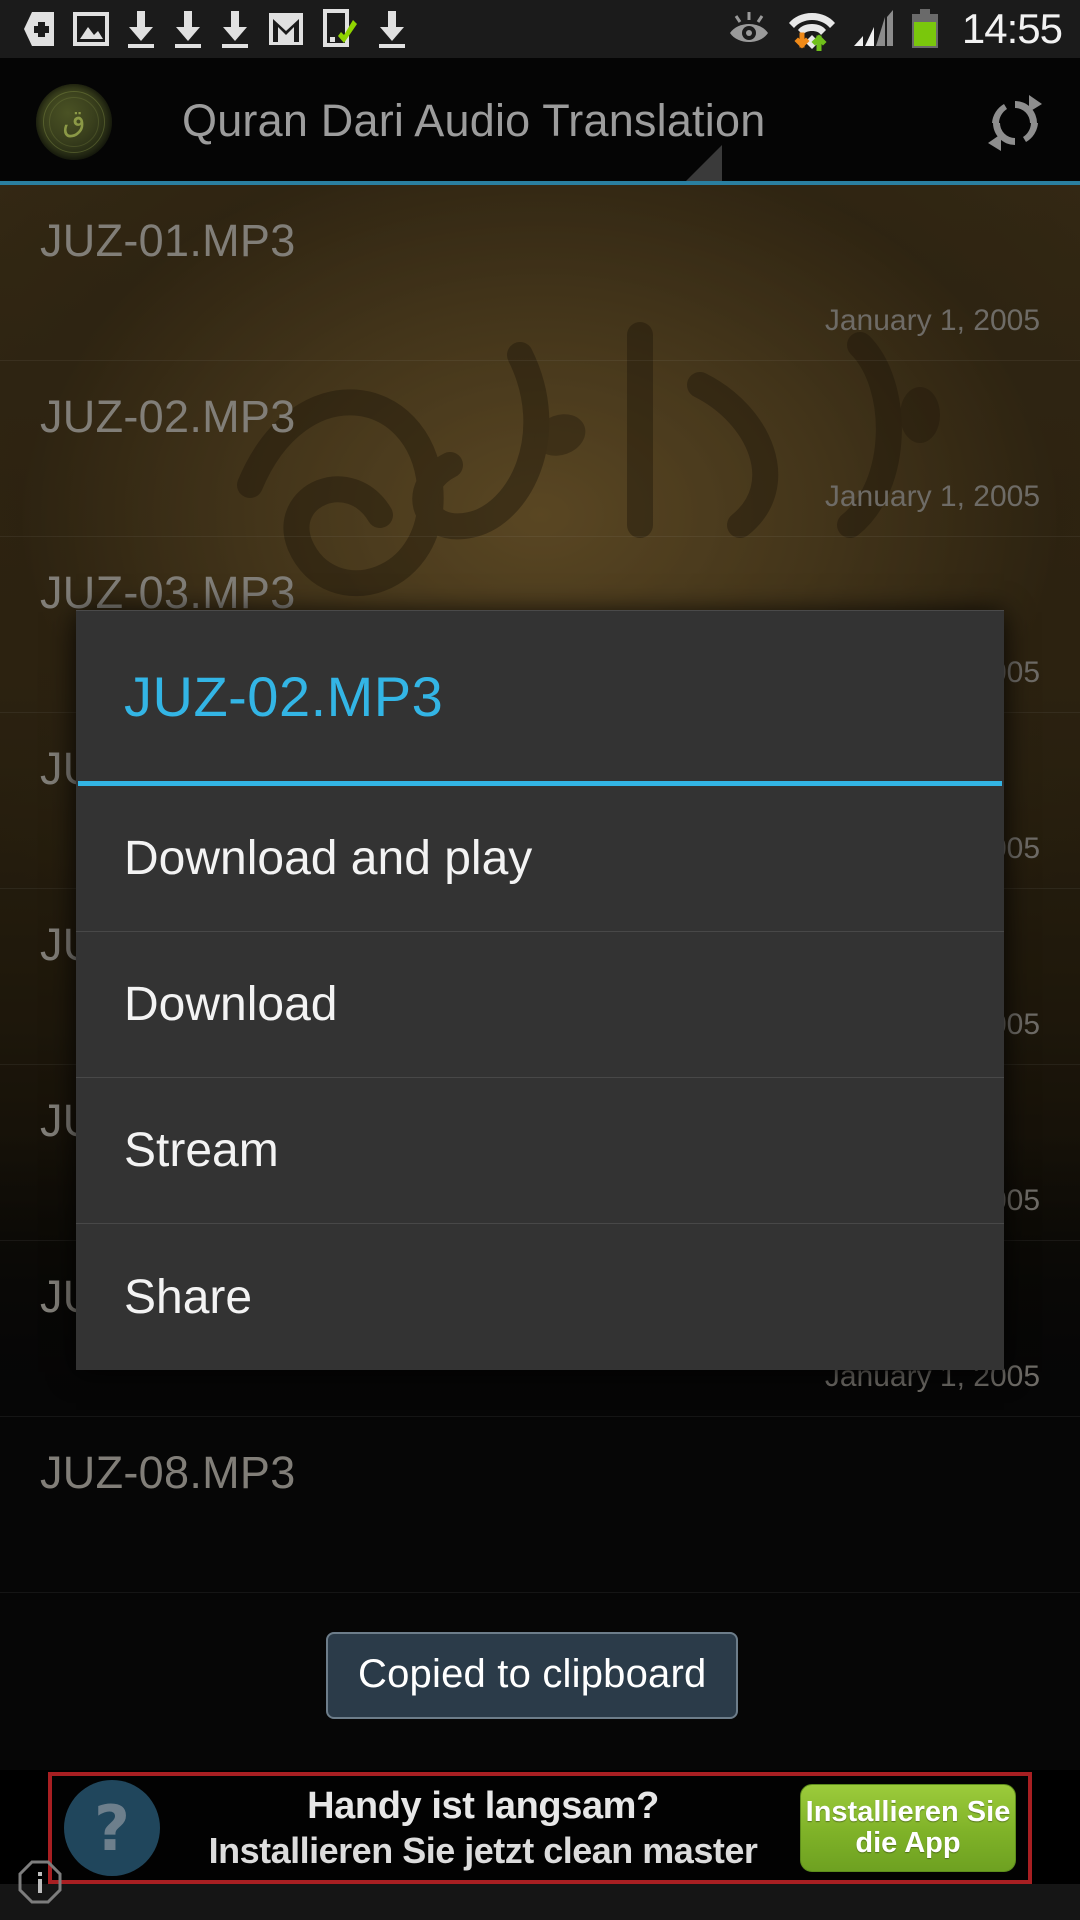 This screenshot has width=1080, height=1920. Describe the element at coordinates (474, 120) in the screenshot. I see `page-title: Quran Dari Audio Translation` at that location.